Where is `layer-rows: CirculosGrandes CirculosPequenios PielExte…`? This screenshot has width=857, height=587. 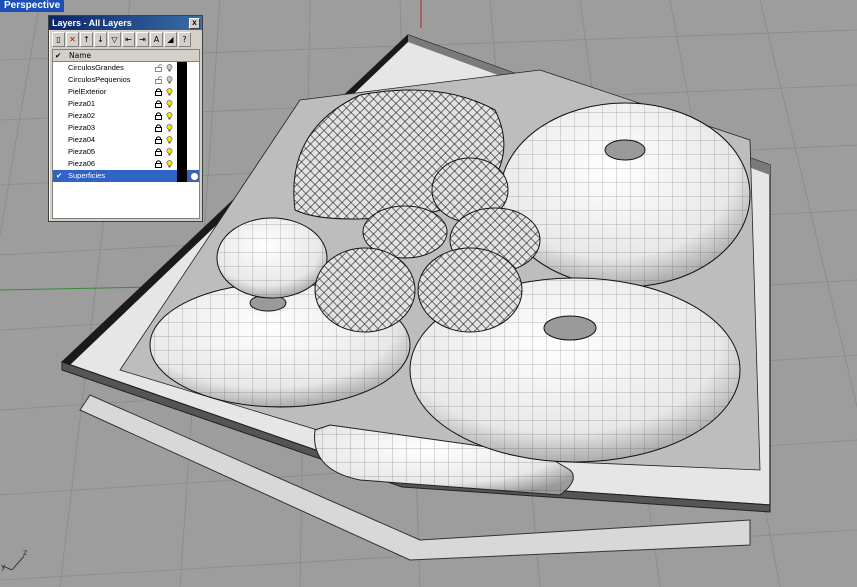 layer-rows: CirculosGrandes CirculosPequenios PielExte… is located at coordinates (126, 122).